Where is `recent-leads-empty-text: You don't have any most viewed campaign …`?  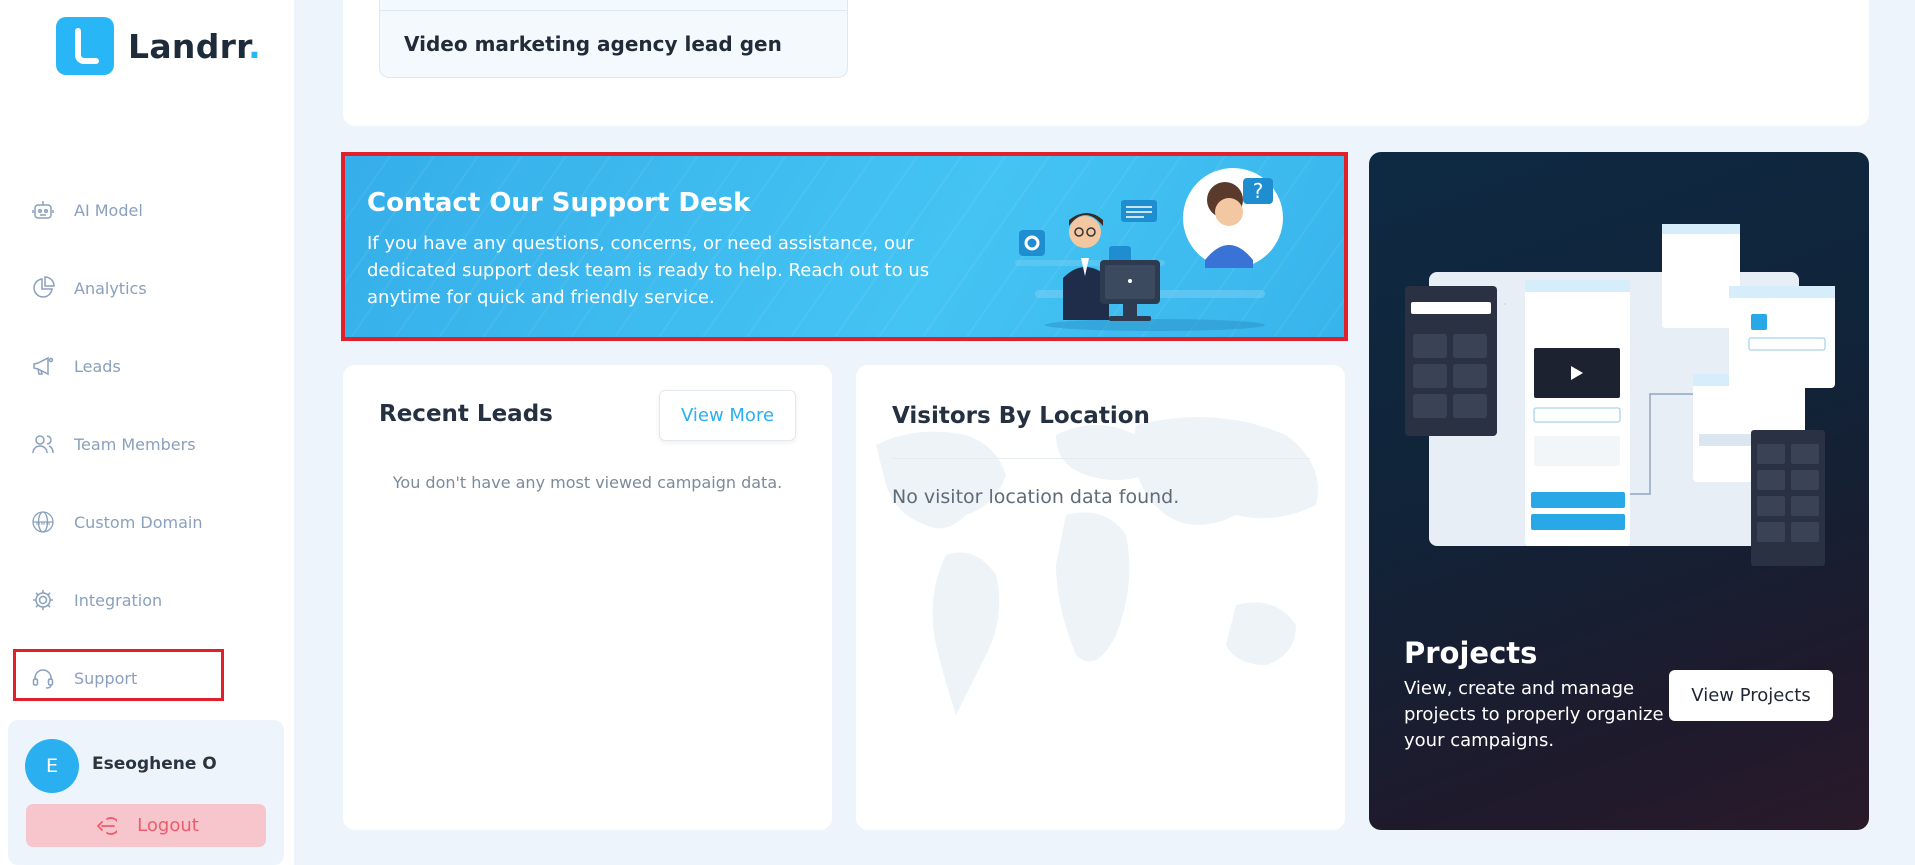 recent-leads-empty-text: You don't have any most viewed campaign … is located at coordinates (587, 482).